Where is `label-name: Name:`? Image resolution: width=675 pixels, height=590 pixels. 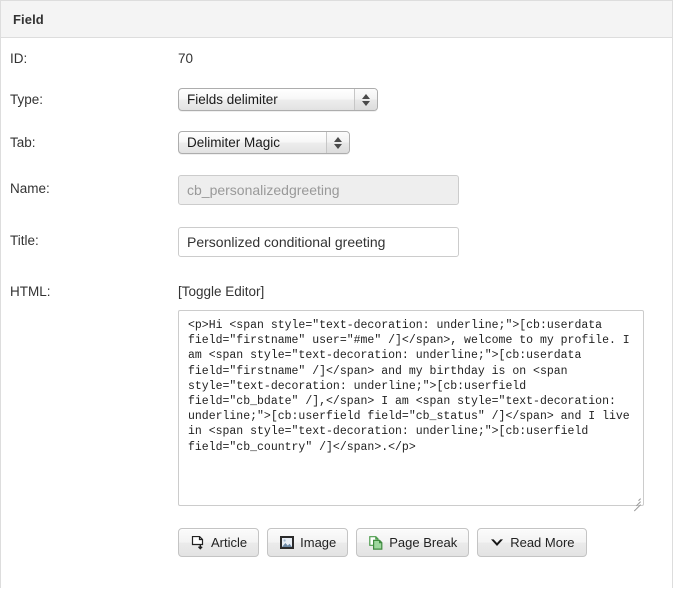 label-name: Name: is located at coordinates (30, 188).